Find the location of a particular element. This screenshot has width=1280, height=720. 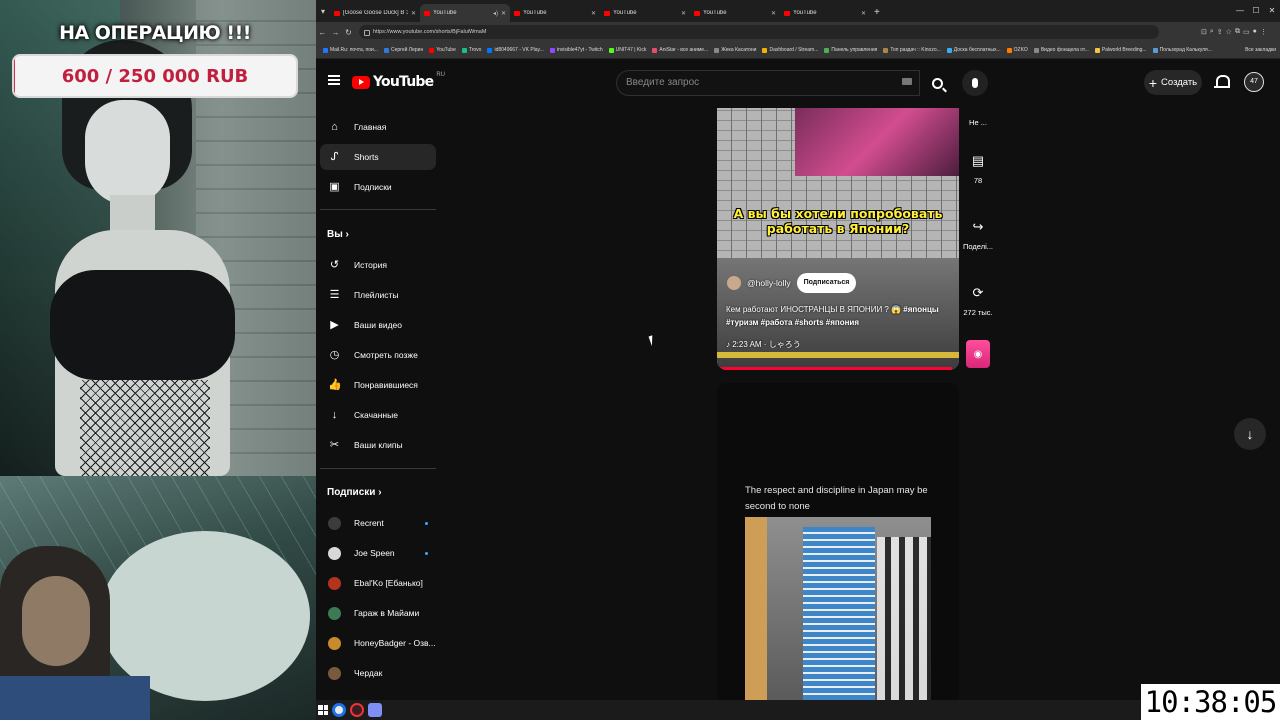

remix-icon: ⟳ is located at coordinates (978, 293).